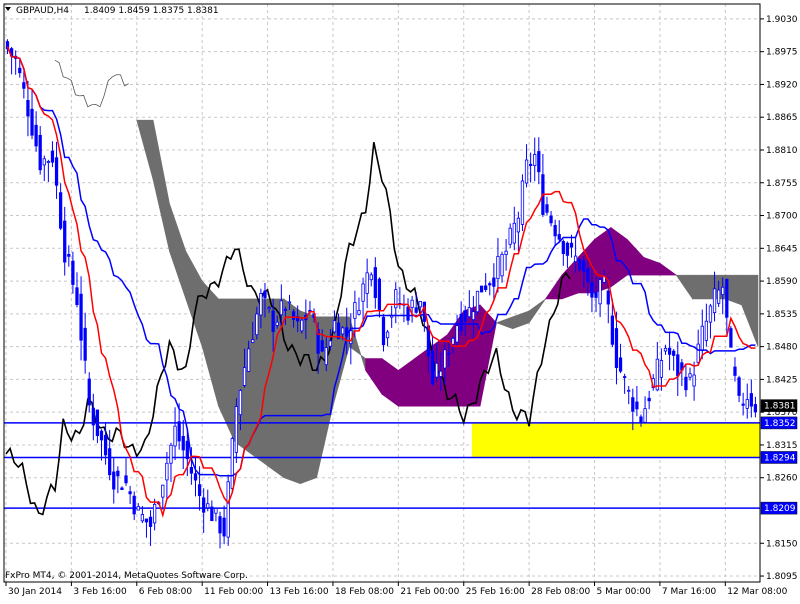  I want to click on y-tick-label: 1.8755, so click(782, 184).